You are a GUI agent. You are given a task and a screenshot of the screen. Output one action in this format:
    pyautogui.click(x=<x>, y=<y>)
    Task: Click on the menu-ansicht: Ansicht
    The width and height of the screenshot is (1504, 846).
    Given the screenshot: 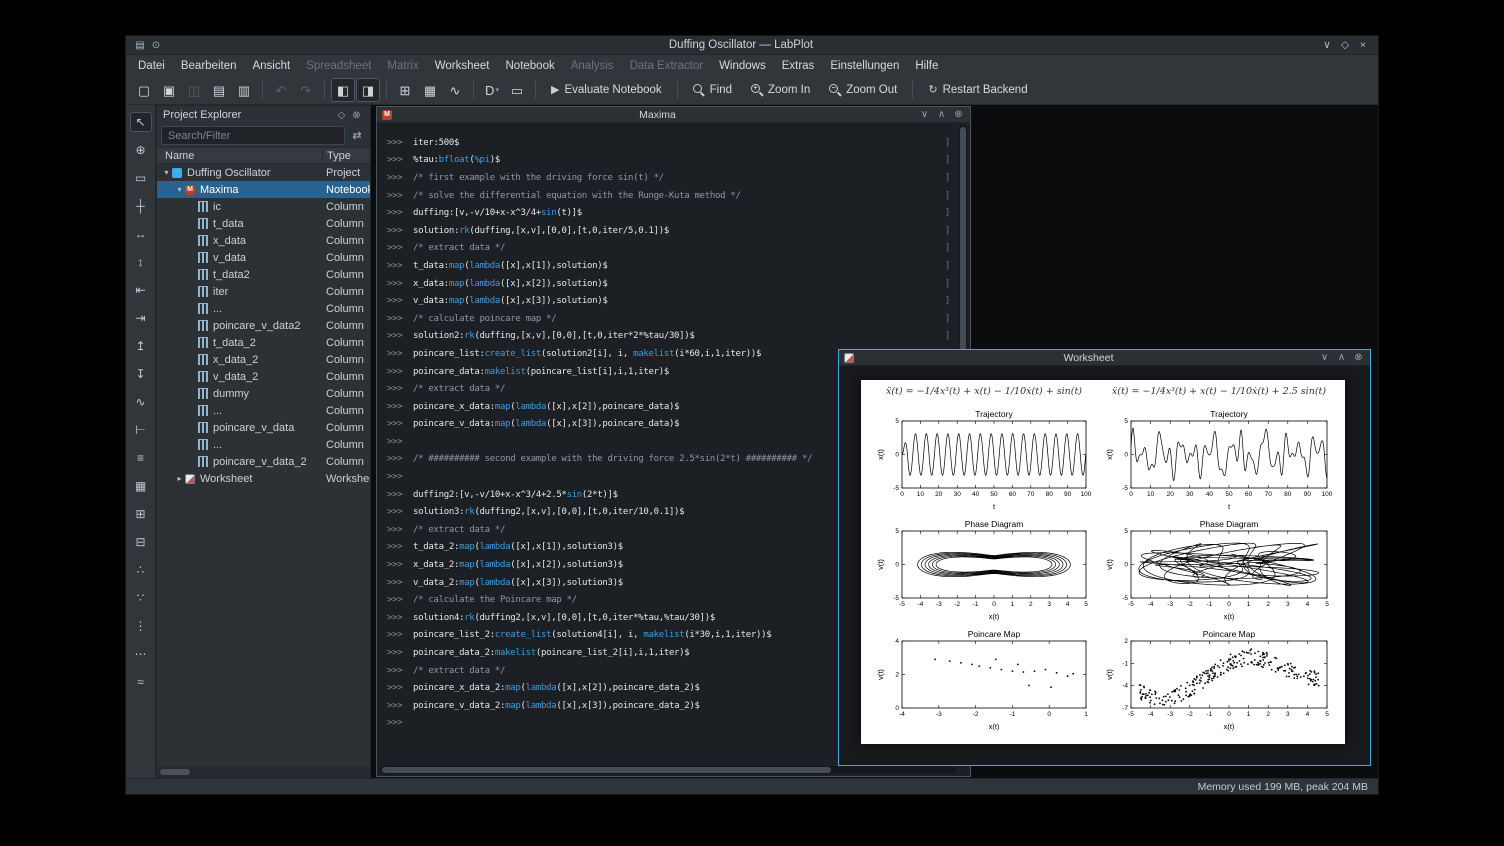 What is the action you would take?
    pyautogui.click(x=271, y=66)
    